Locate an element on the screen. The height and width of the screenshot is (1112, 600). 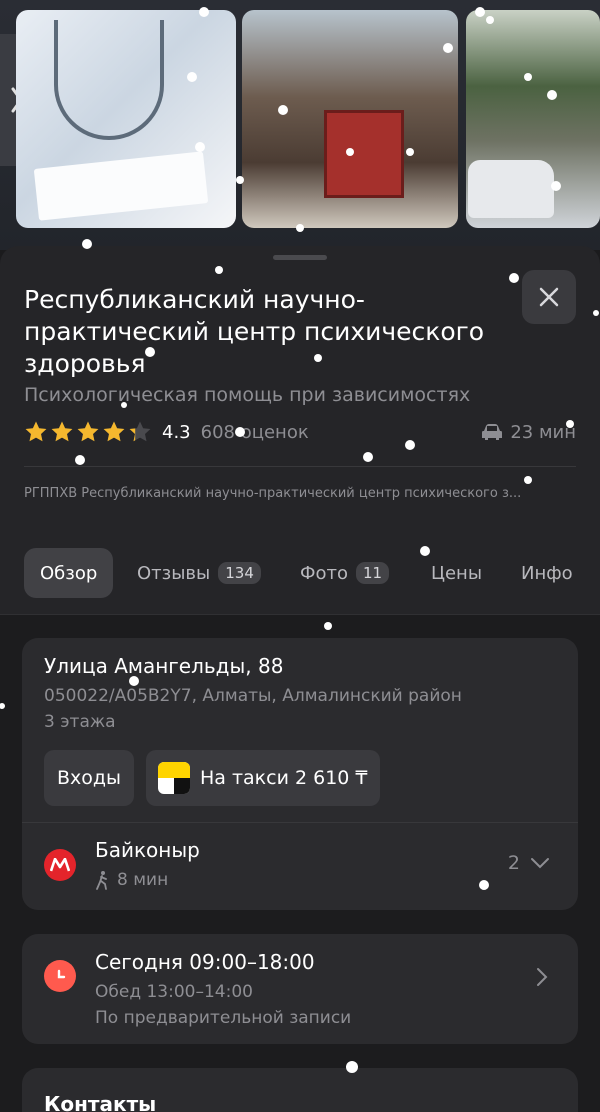
chevron-right-icon is located at coordinates (542, 977).